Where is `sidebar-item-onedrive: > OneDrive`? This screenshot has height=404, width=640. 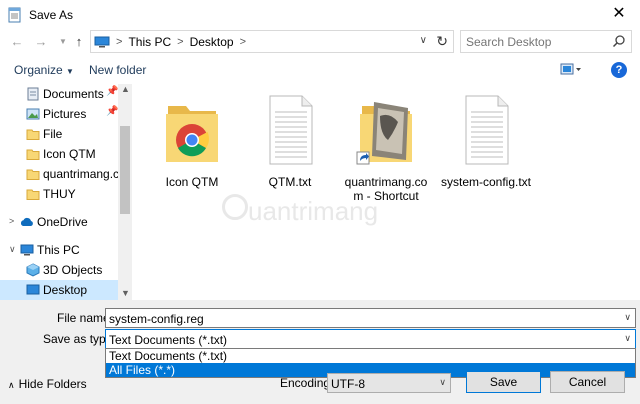
sidebar-item-onedrive: > OneDrive is located at coordinates (59, 222).